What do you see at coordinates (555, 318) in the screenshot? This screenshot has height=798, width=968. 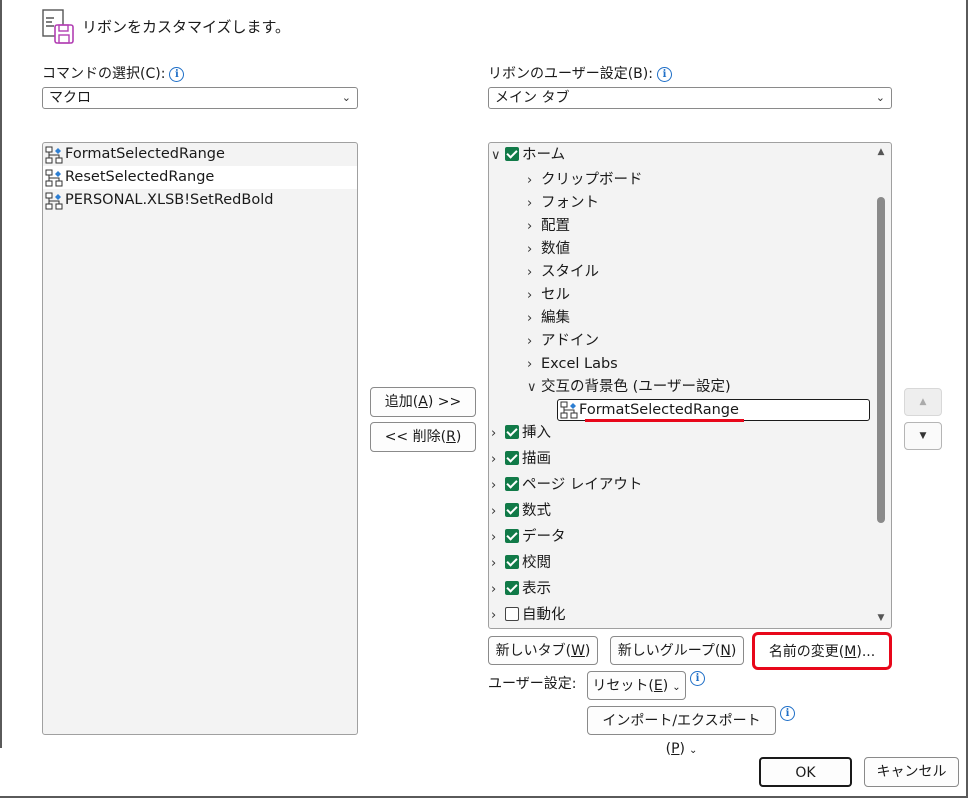 I see `tree-item-label: 編集` at bounding box center [555, 318].